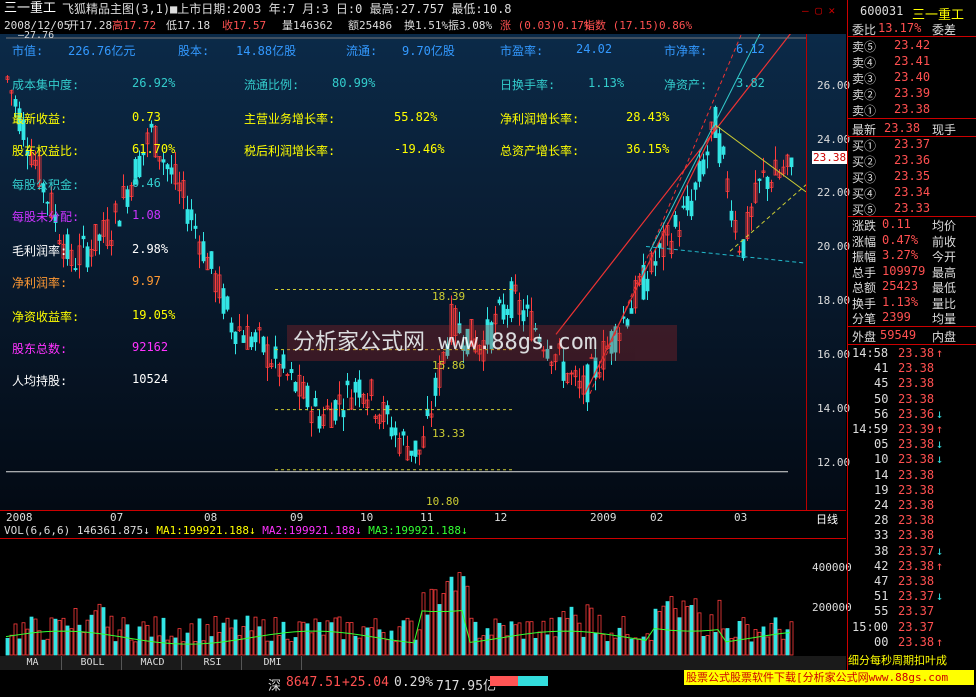 This screenshot has width=976, height=697. What do you see at coordinates (864, 63) in the screenshot?
I see `ask-label: 卖④` at bounding box center [864, 63].